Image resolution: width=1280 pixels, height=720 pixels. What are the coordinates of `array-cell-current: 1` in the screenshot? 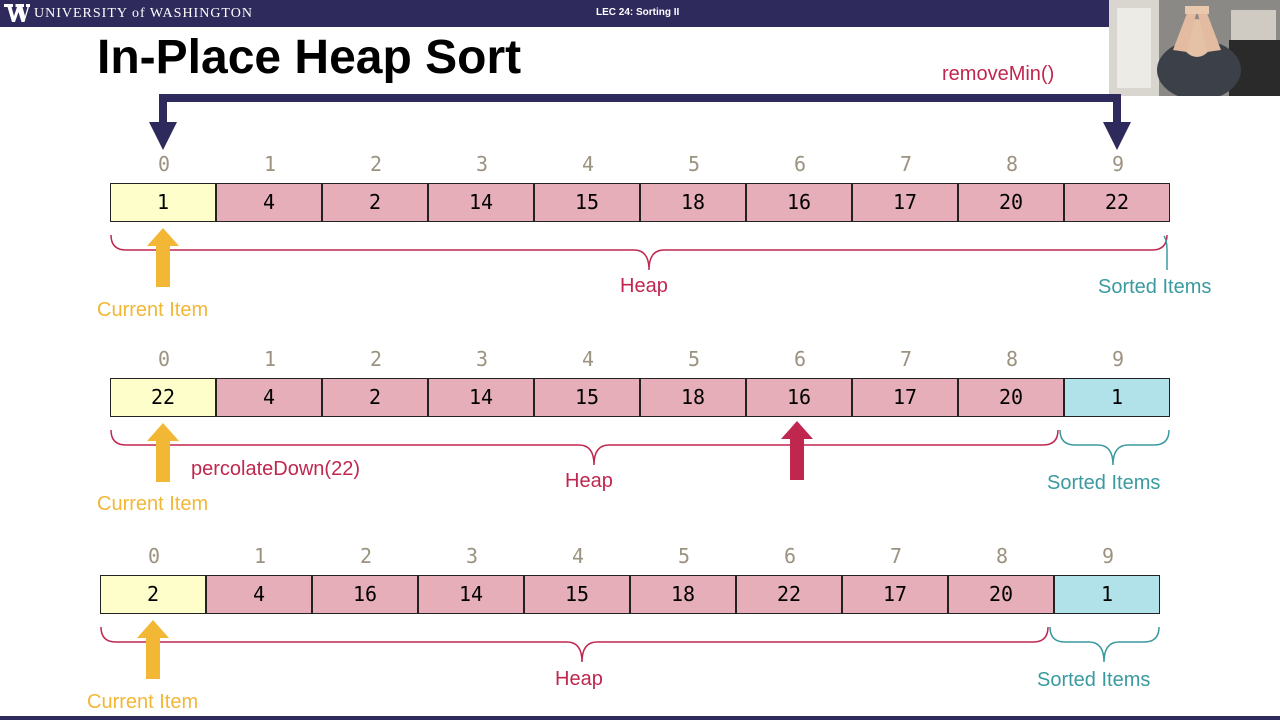 It's located at (163, 202).